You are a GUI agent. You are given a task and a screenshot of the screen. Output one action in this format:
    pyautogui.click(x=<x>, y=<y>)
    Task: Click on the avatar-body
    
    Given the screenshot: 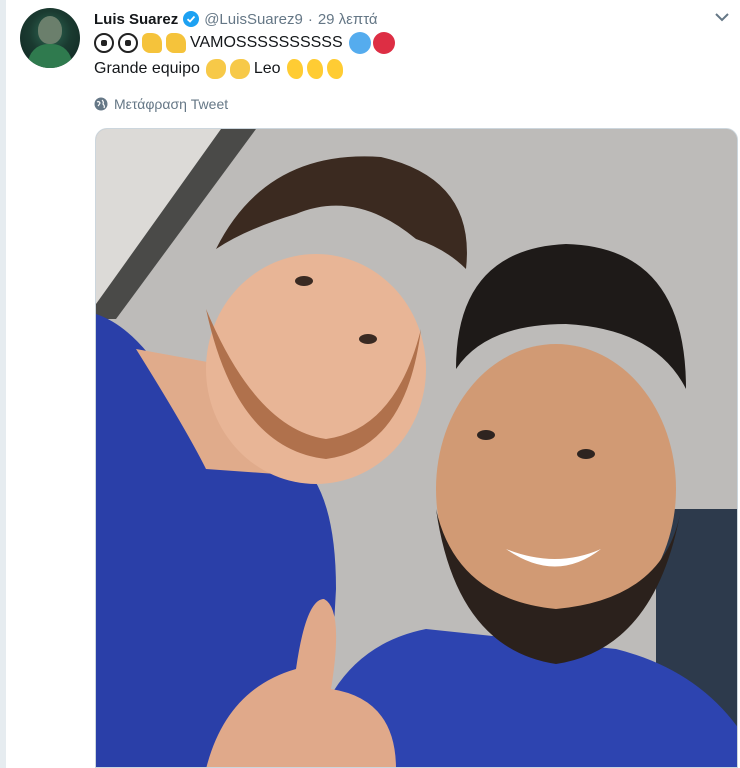 What is the action you would take?
    pyautogui.click(x=50, y=56)
    